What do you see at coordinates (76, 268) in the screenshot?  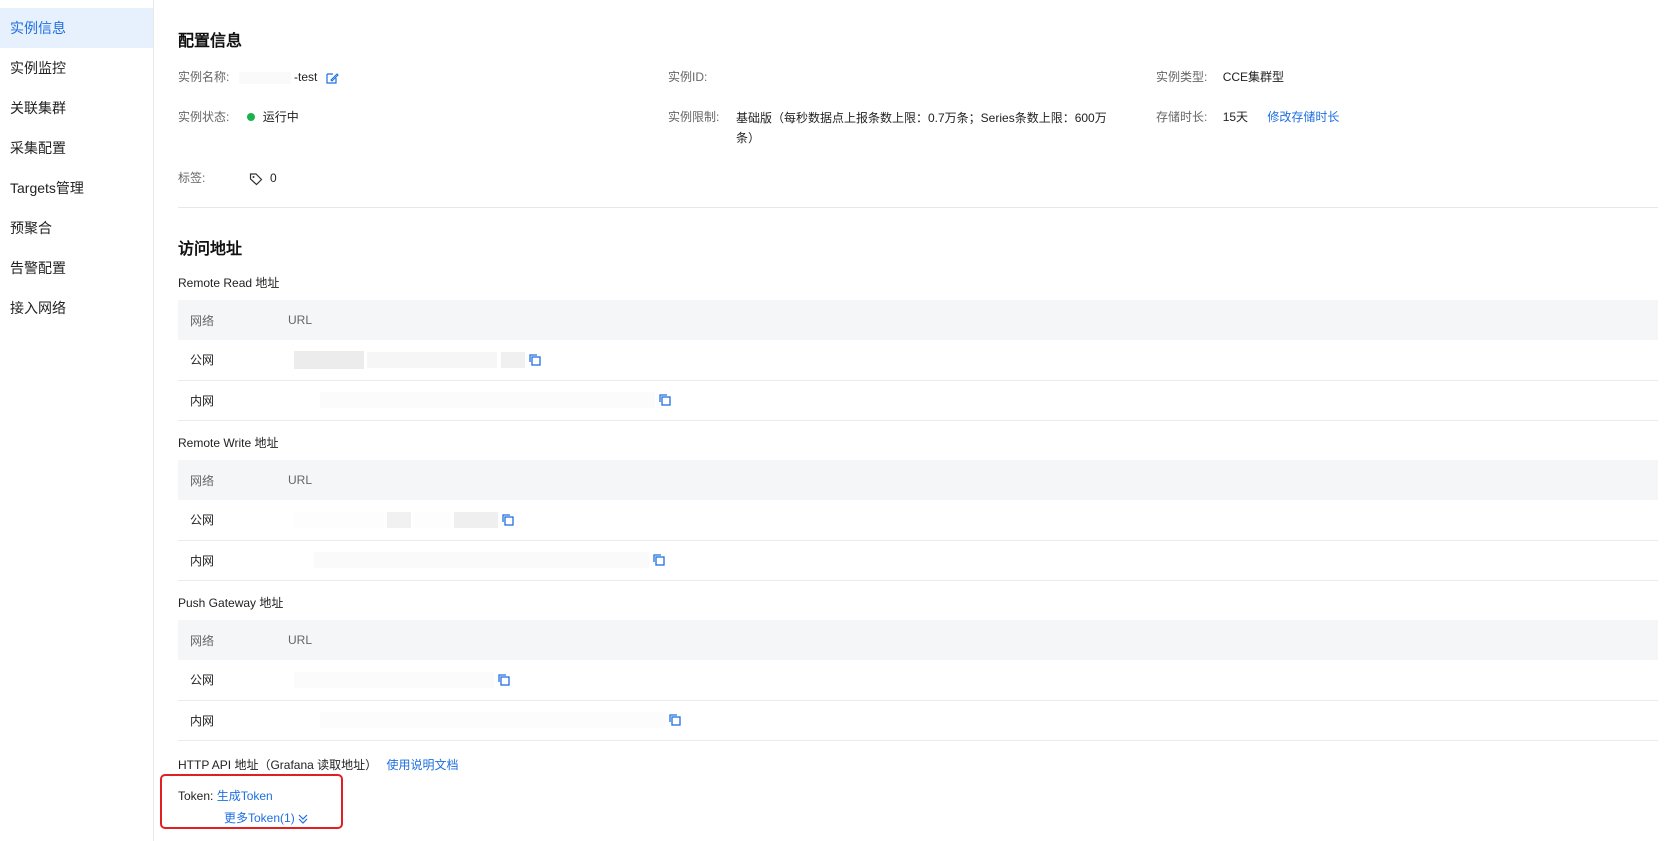 I see `sidebar-item-alert-config: 告警配置` at bounding box center [76, 268].